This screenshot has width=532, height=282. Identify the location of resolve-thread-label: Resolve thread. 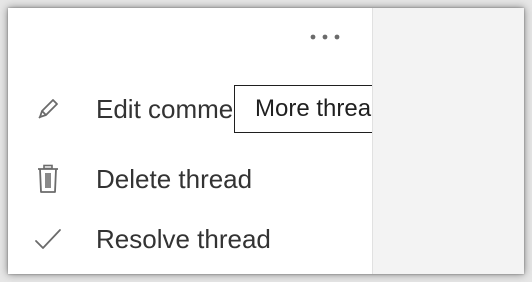
(183, 238).